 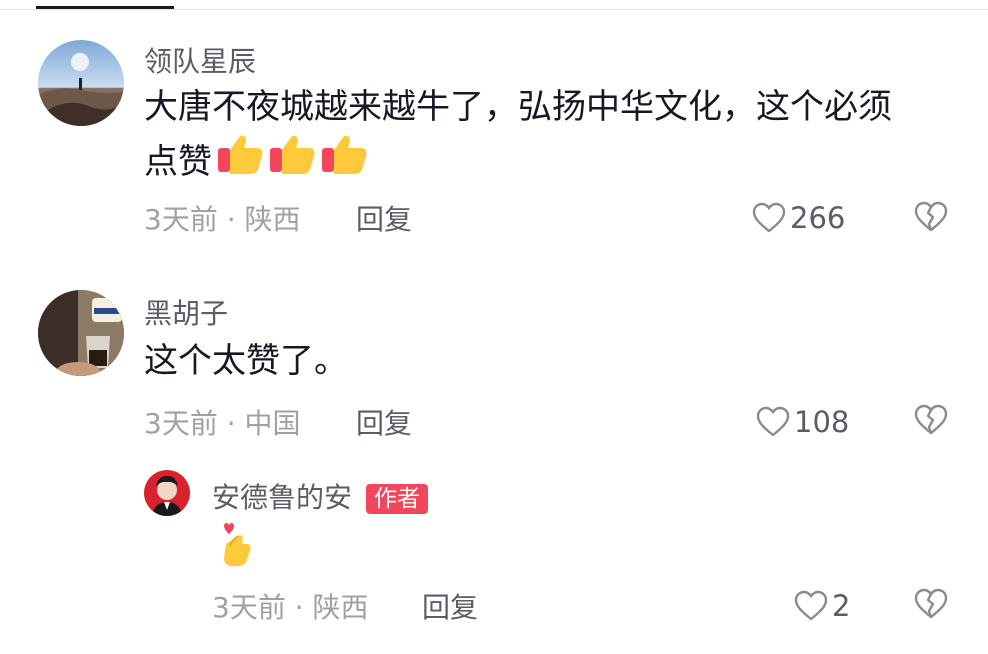 I want to click on like-count: 108, so click(x=822, y=422).